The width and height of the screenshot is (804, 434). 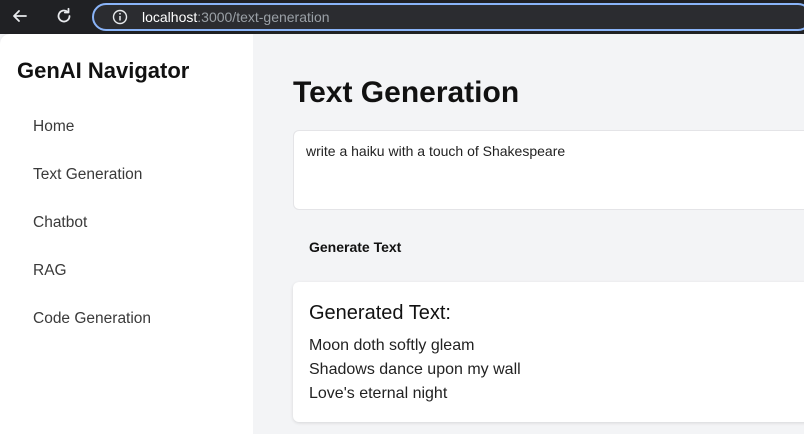 What do you see at coordinates (392, 345) in the screenshot?
I see `result-line: Moon doth softly gleam` at bounding box center [392, 345].